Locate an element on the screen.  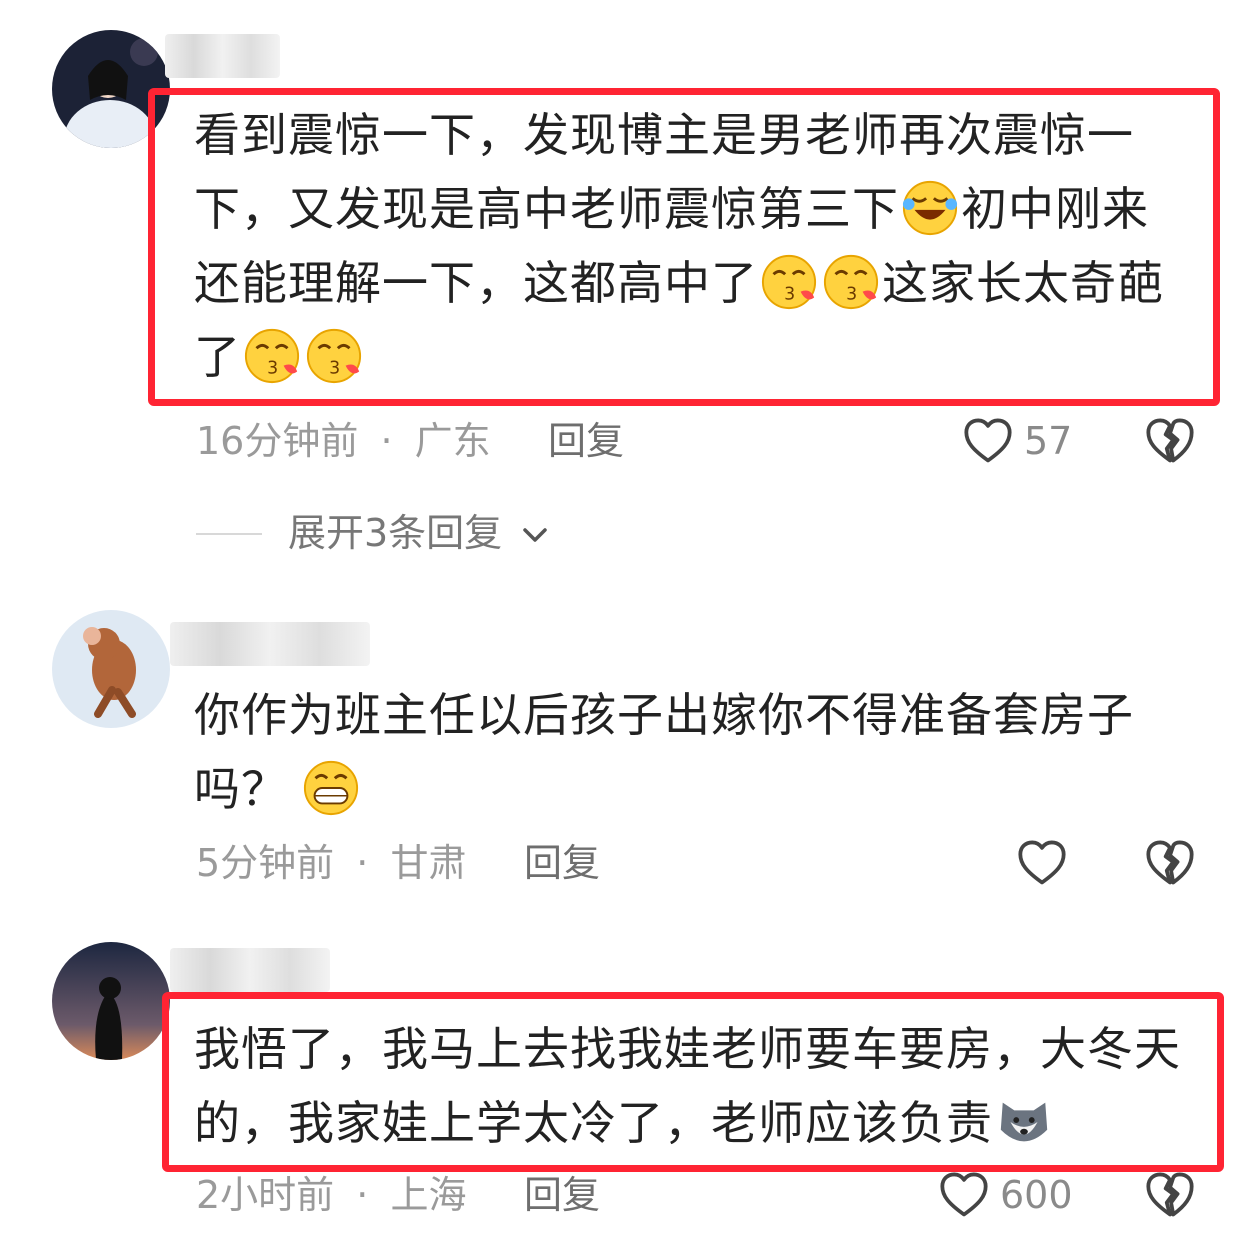
expand-replies-button: 展开3条回复 is located at coordinates (419, 533).